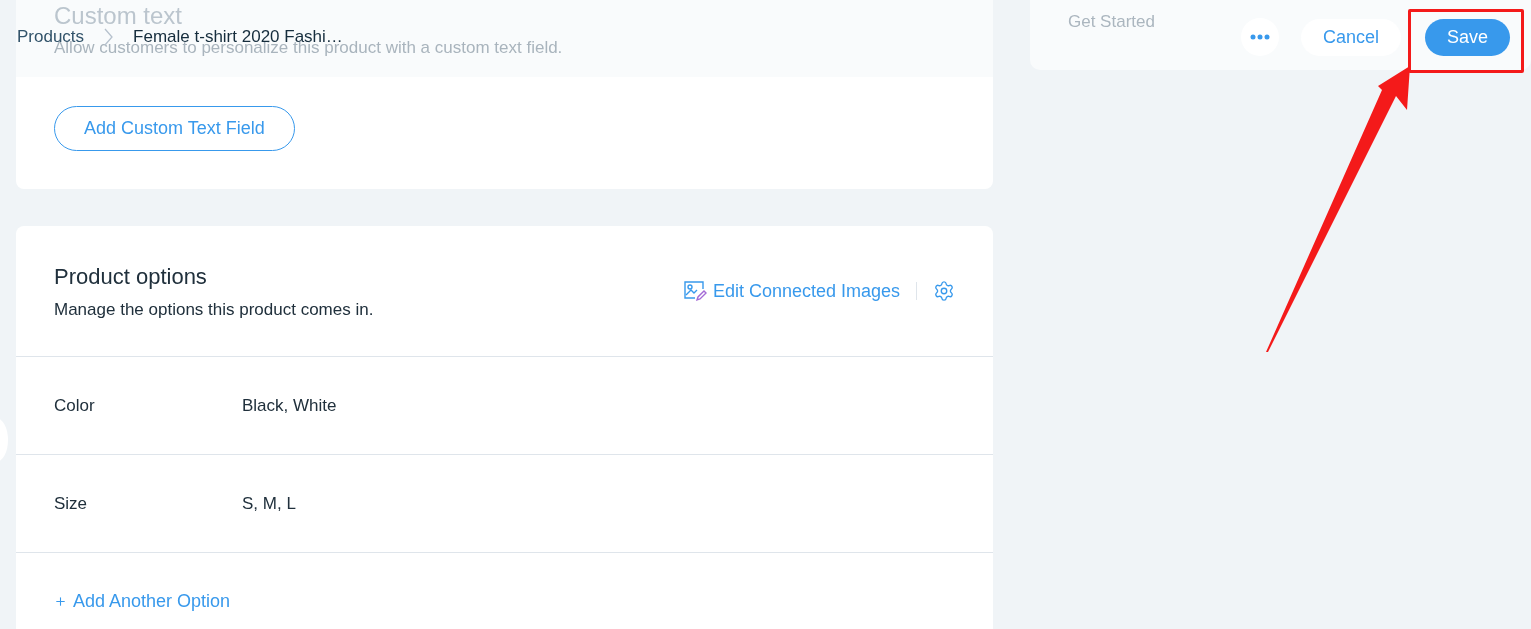 Image resolution: width=1531 pixels, height=629 pixels. Describe the element at coordinates (71, 503) in the screenshot. I see `option-name: Size` at that location.